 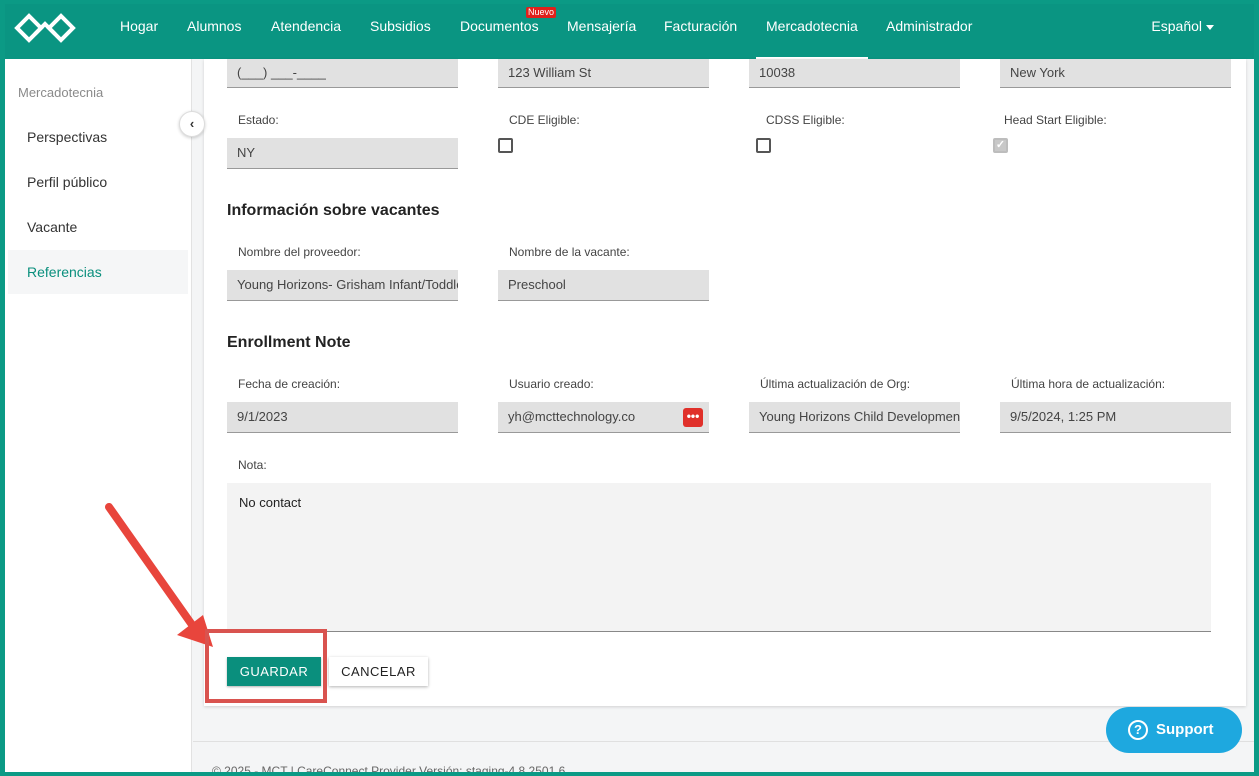 I want to click on cdss-eligible-label: CDSS Eligible:, so click(x=805, y=120).